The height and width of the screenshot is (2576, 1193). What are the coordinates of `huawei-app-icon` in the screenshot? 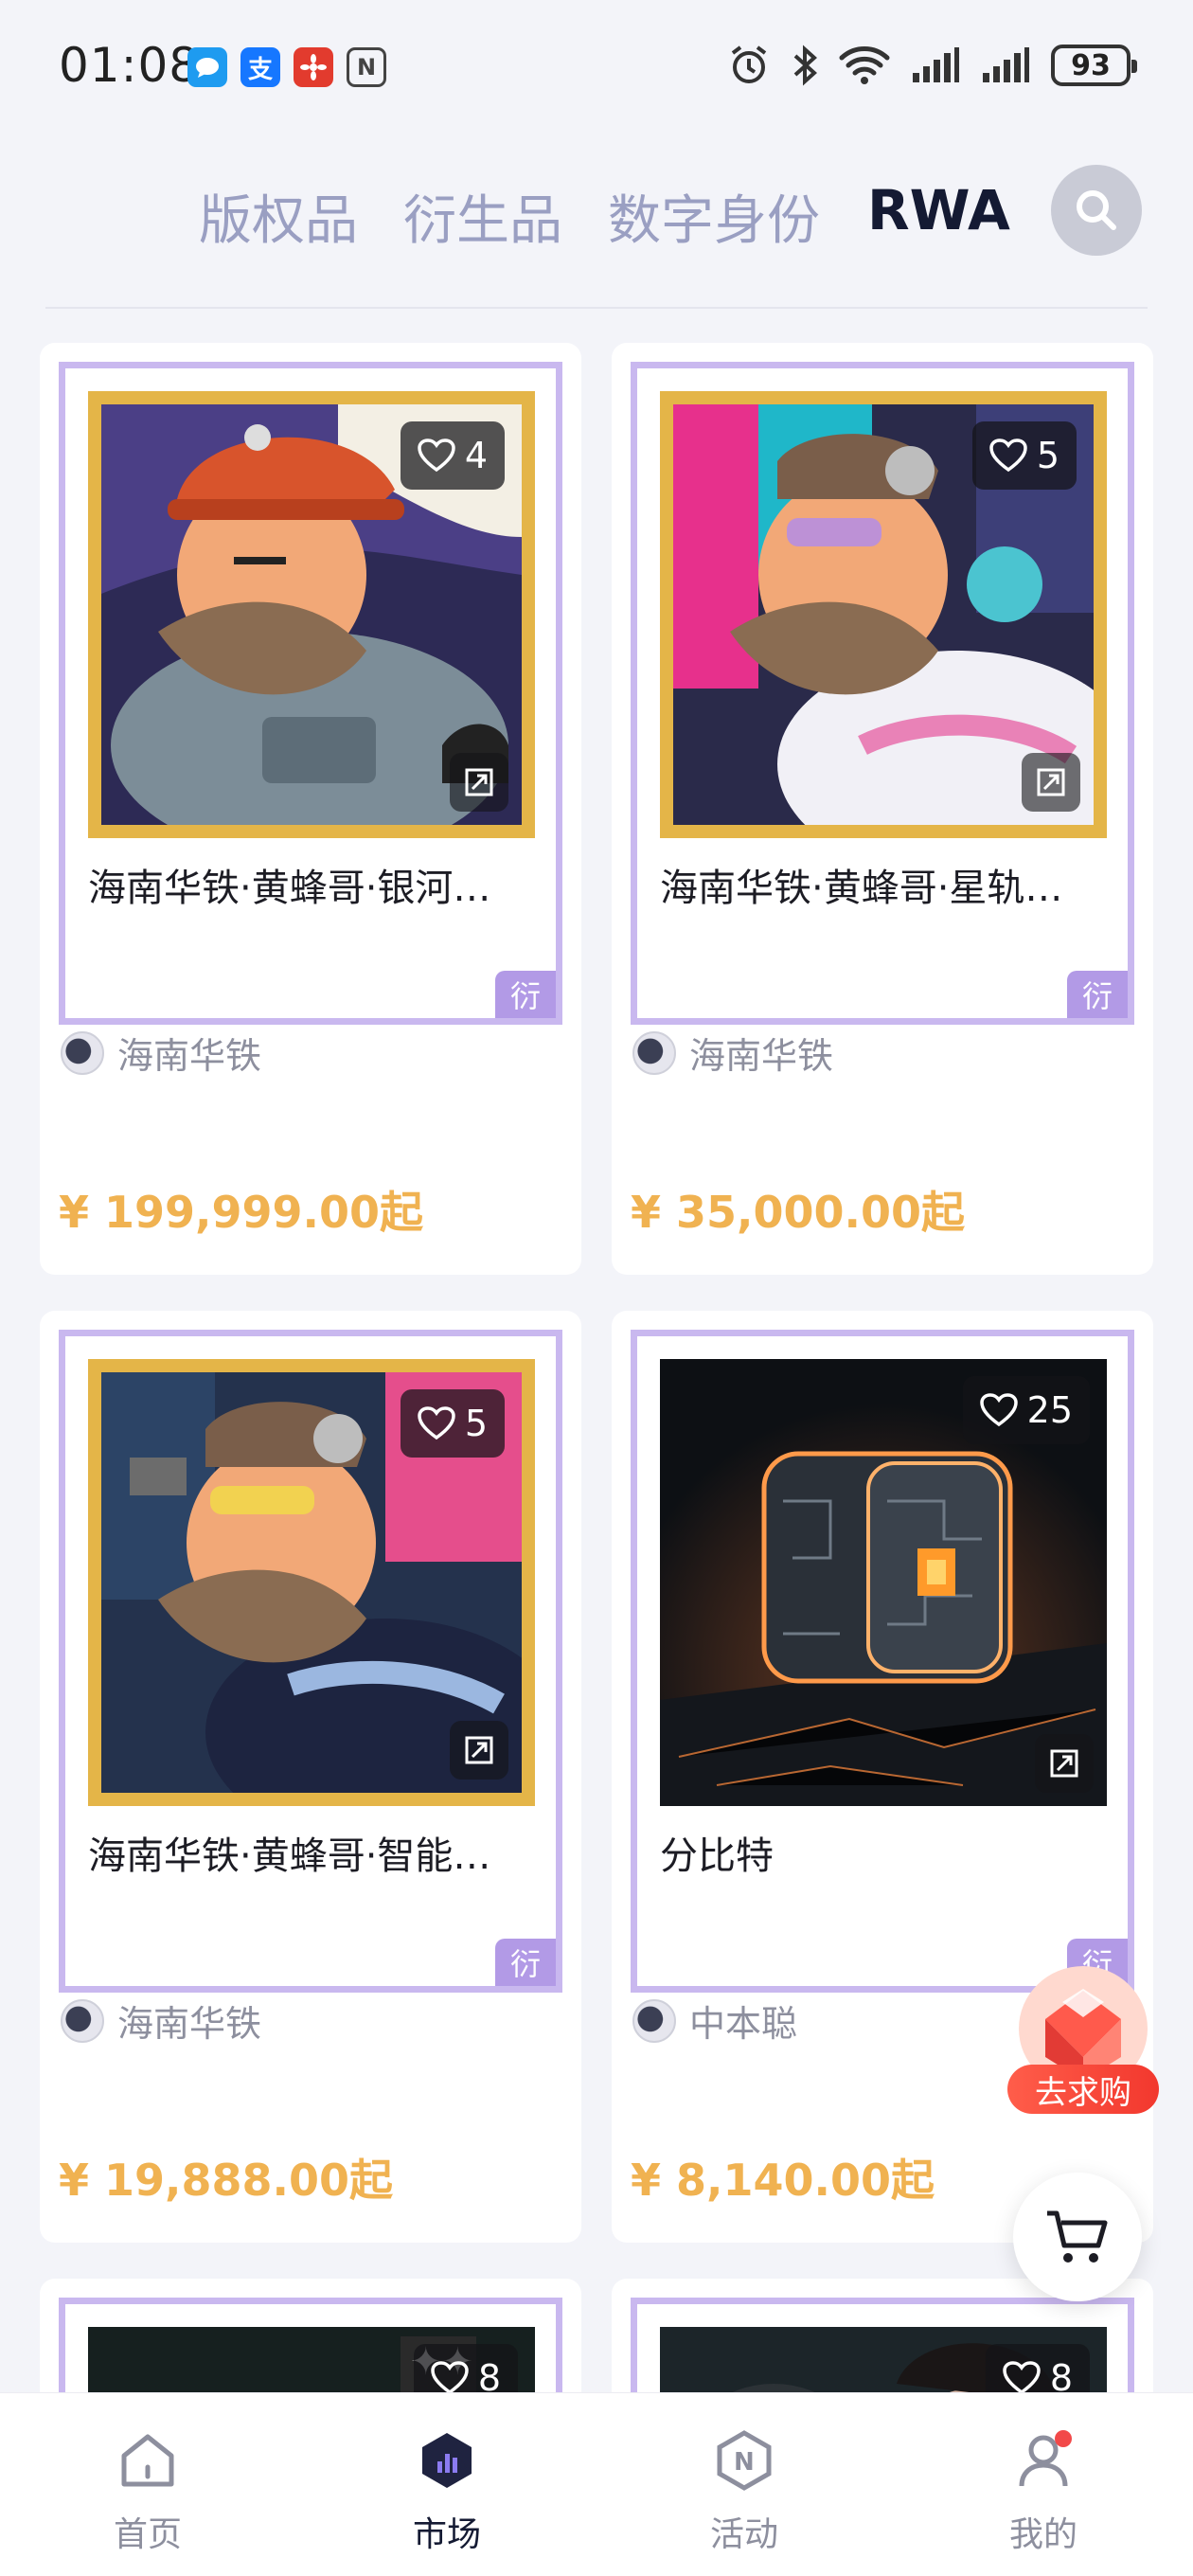 It's located at (313, 67).